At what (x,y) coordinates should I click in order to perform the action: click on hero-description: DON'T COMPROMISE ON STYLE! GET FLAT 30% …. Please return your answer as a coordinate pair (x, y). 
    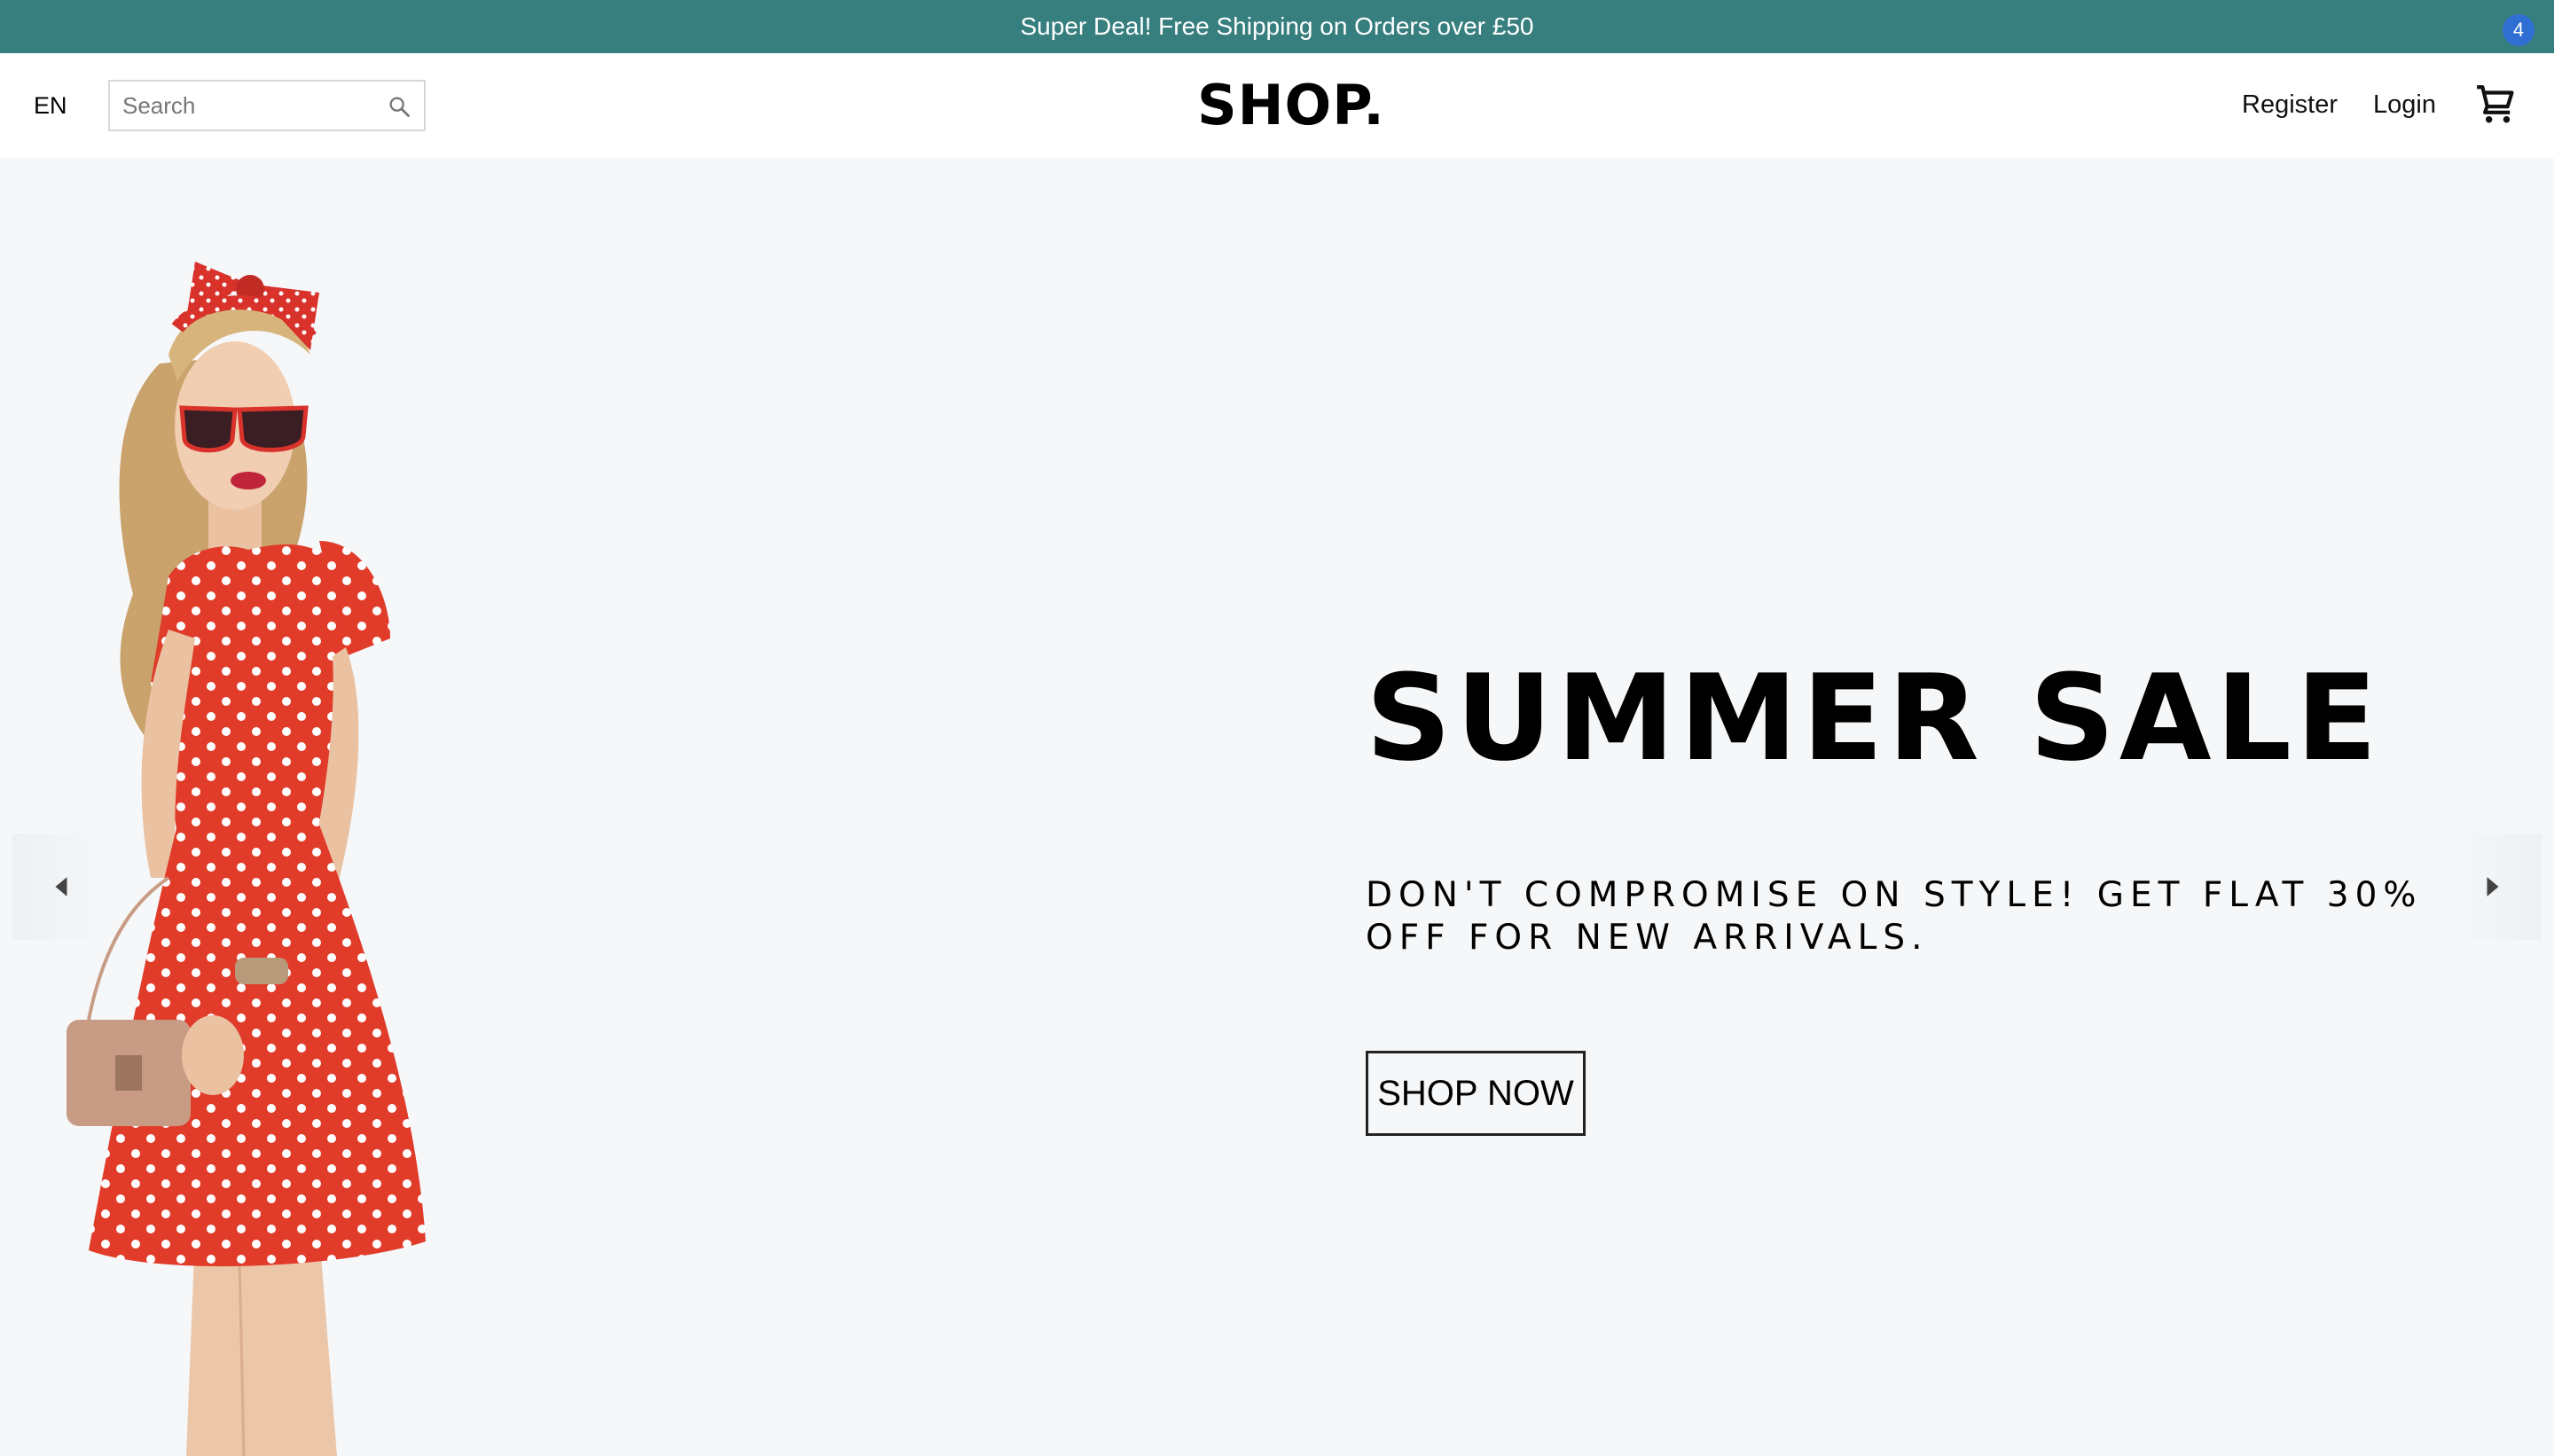
    Looking at the image, I should click on (1894, 916).